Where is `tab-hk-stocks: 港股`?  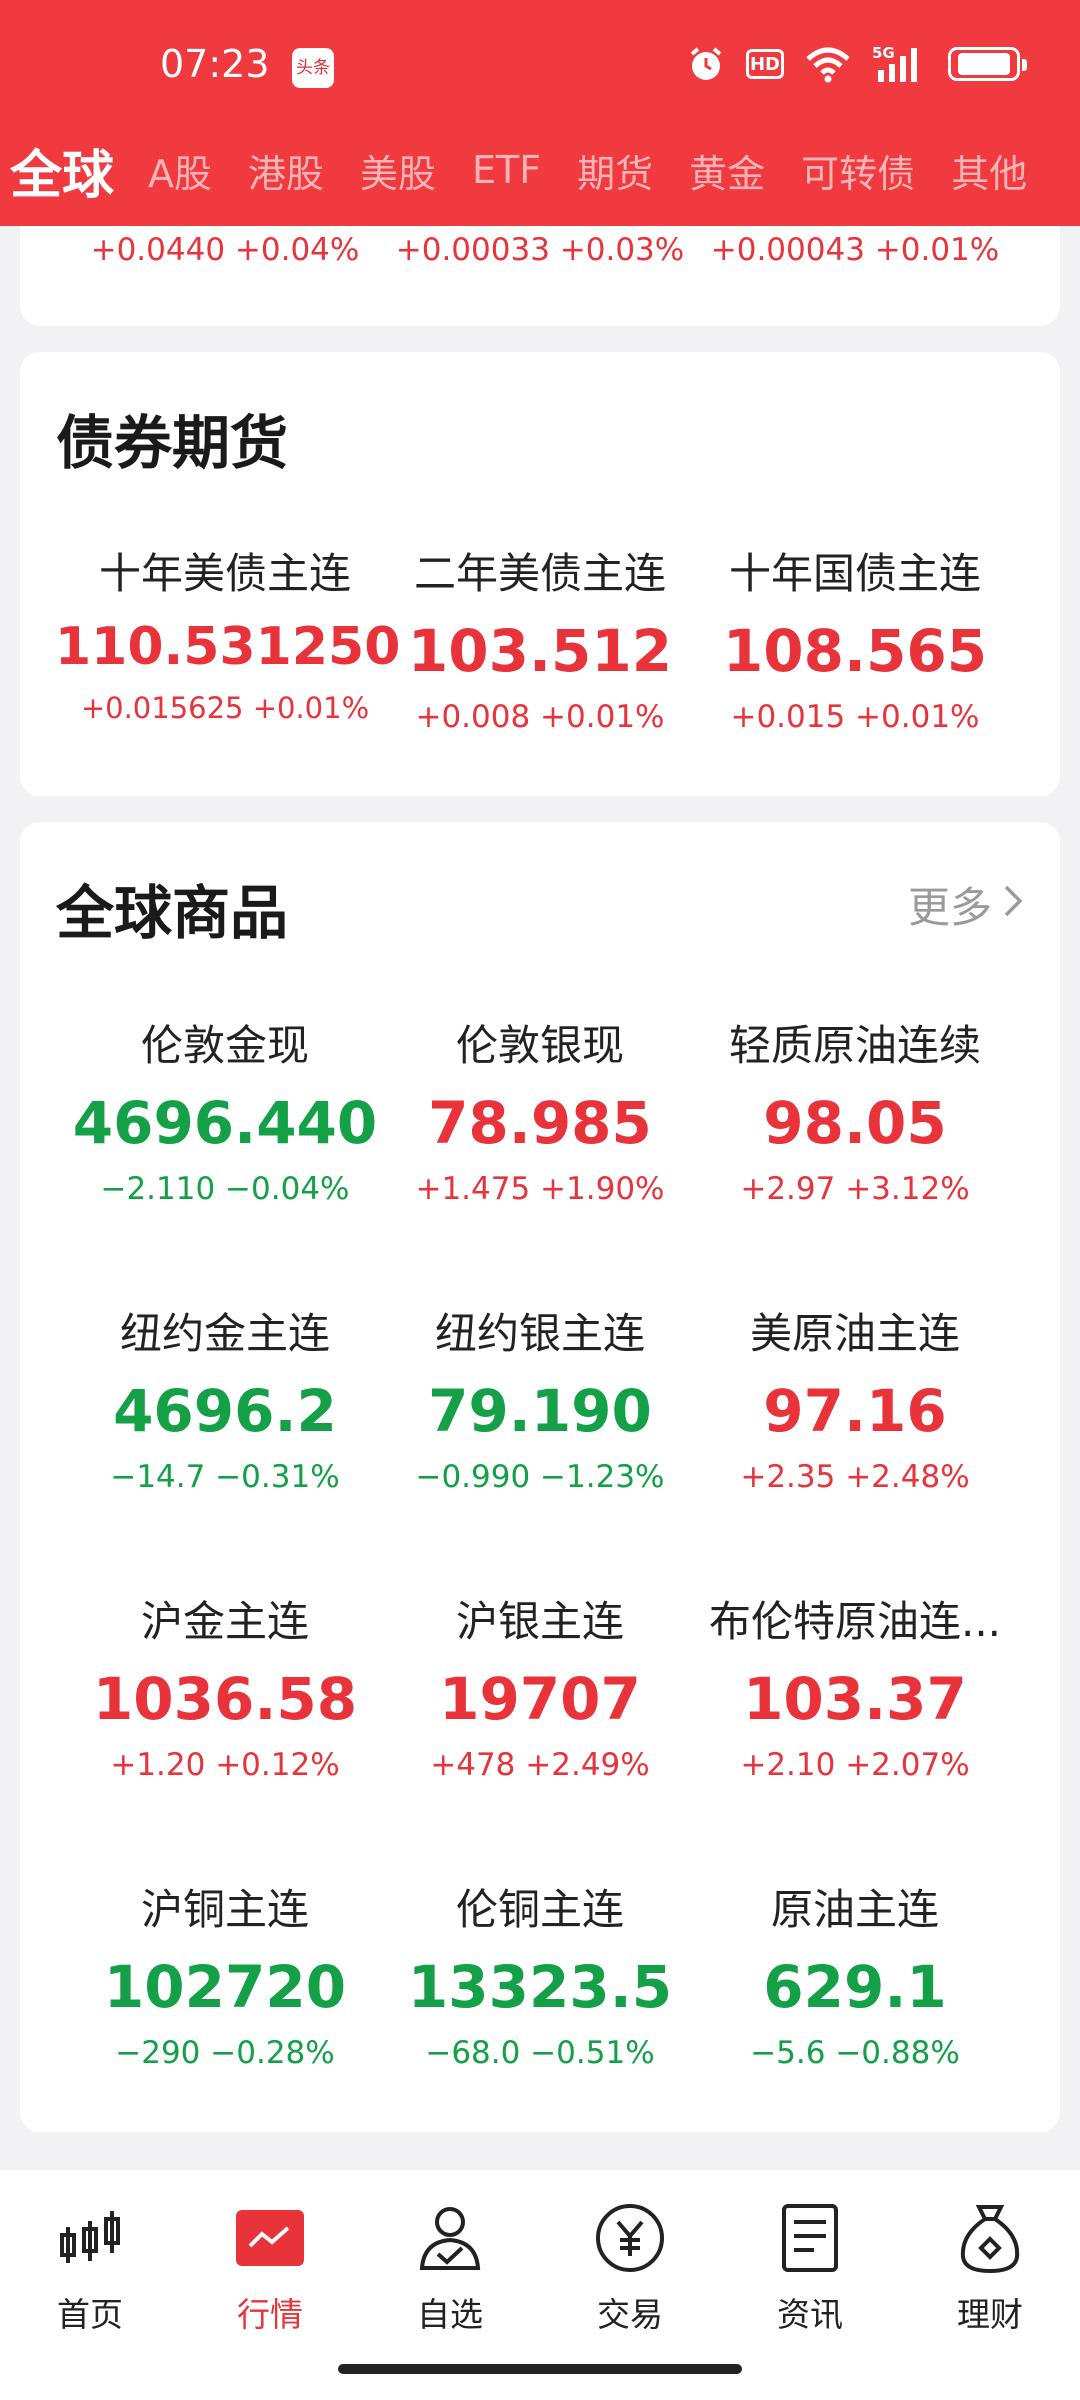
tab-hk-stocks: 港股 is located at coordinates (286, 170).